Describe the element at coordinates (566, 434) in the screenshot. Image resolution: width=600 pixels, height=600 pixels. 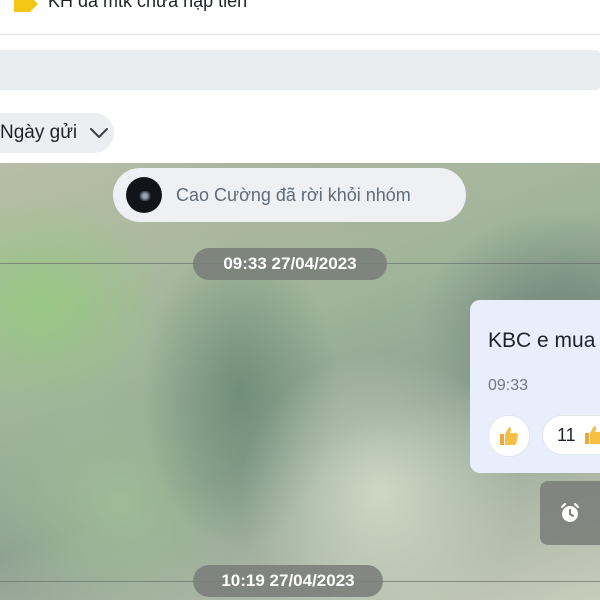
I see `reaction-count: 11` at that location.